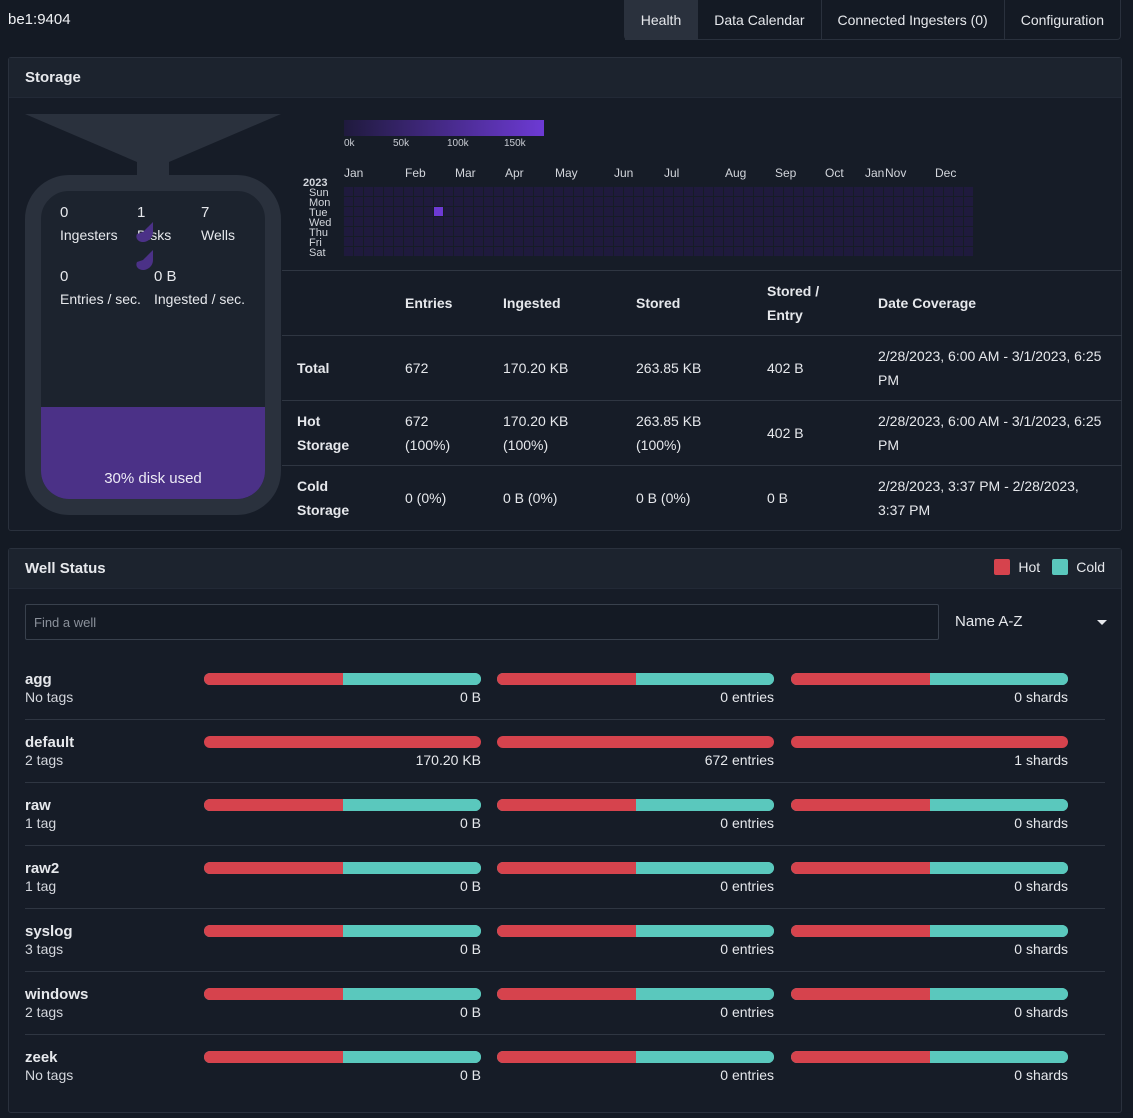  Describe the element at coordinates (444, 128) in the screenshot. I see `heatmap-legend-bar` at that location.